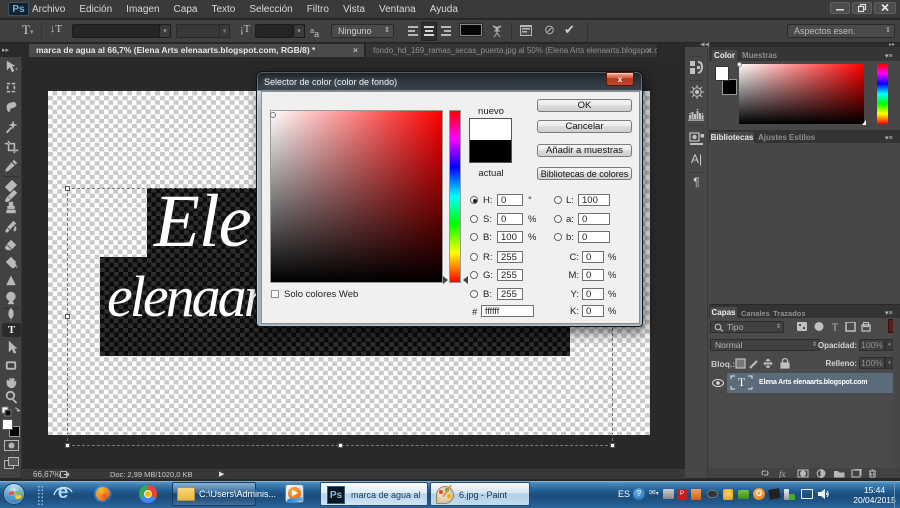 This screenshot has width=900, height=508. I want to click on svg-text: fx, so click(782, 473).